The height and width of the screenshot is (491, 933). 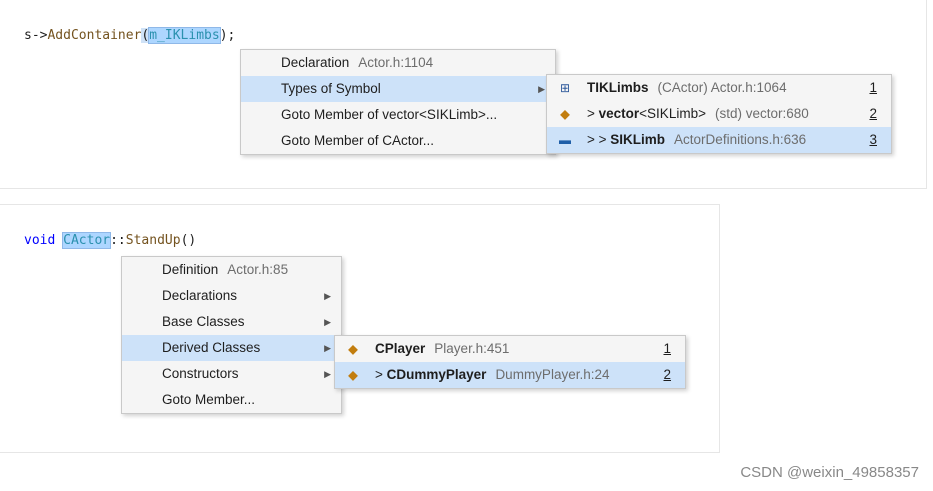 I want to click on menu-item-label: Derived Classes, so click(x=211, y=347).